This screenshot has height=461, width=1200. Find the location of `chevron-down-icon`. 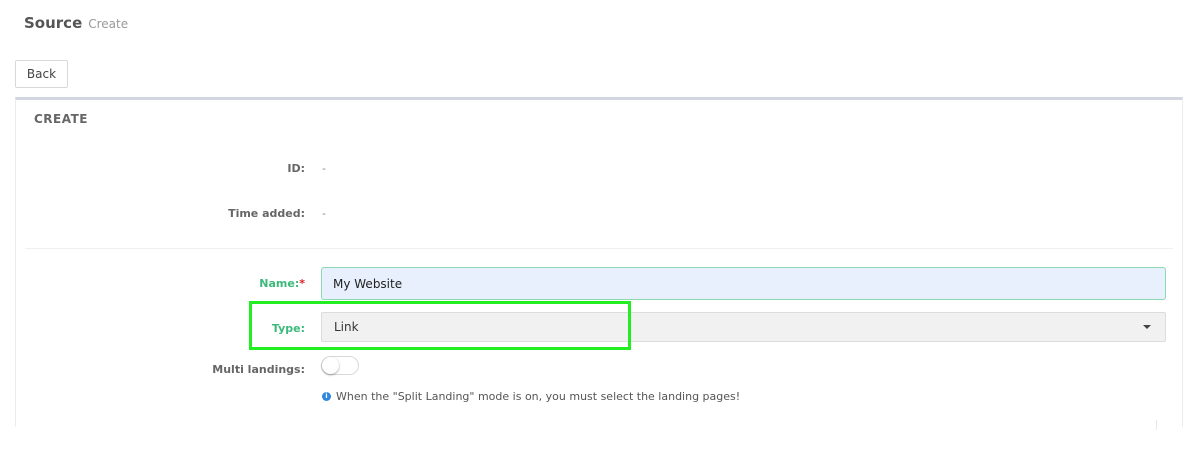

chevron-down-icon is located at coordinates (1147, 327).